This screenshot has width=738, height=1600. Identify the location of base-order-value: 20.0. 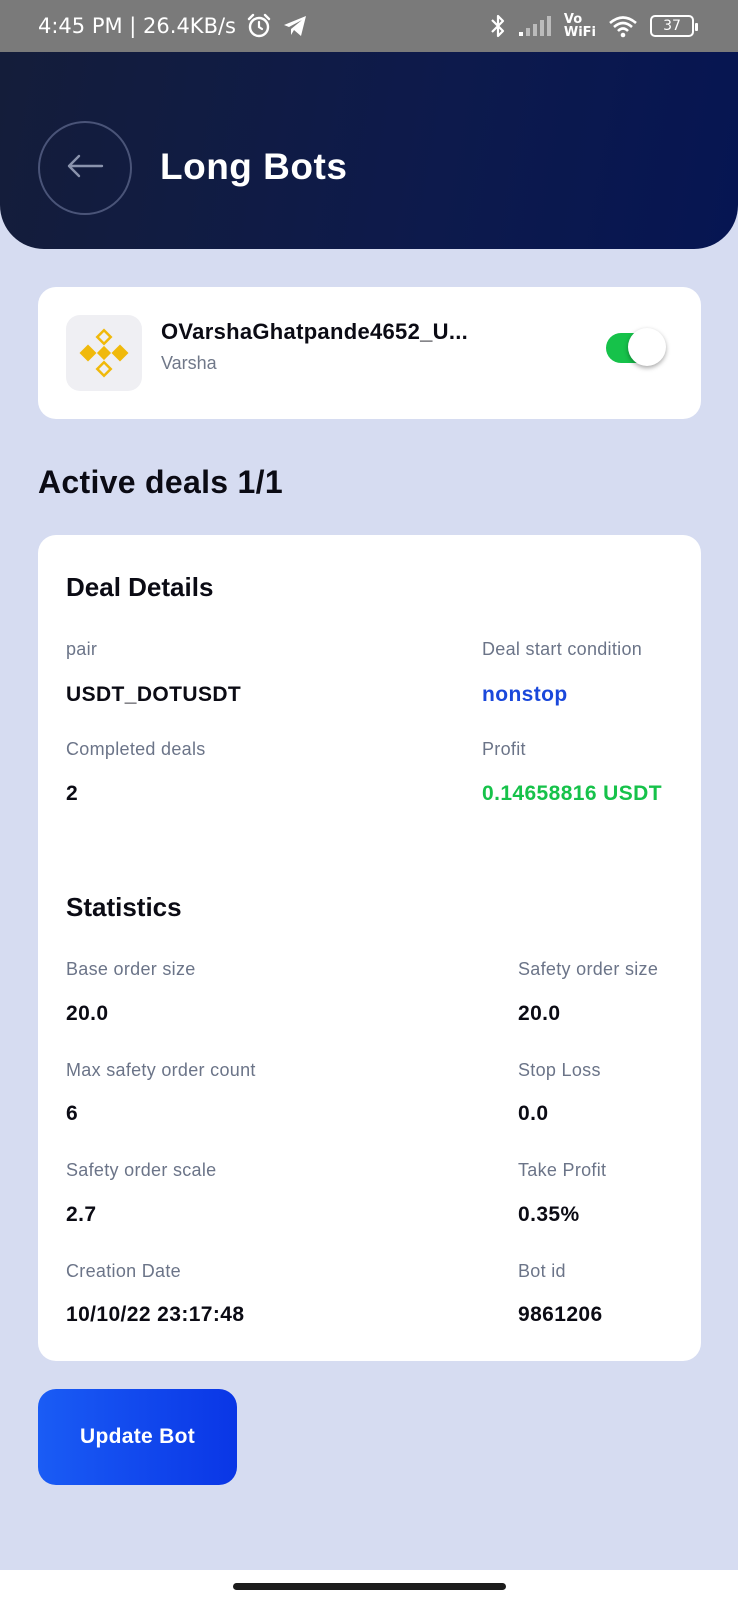
(87, 1013).